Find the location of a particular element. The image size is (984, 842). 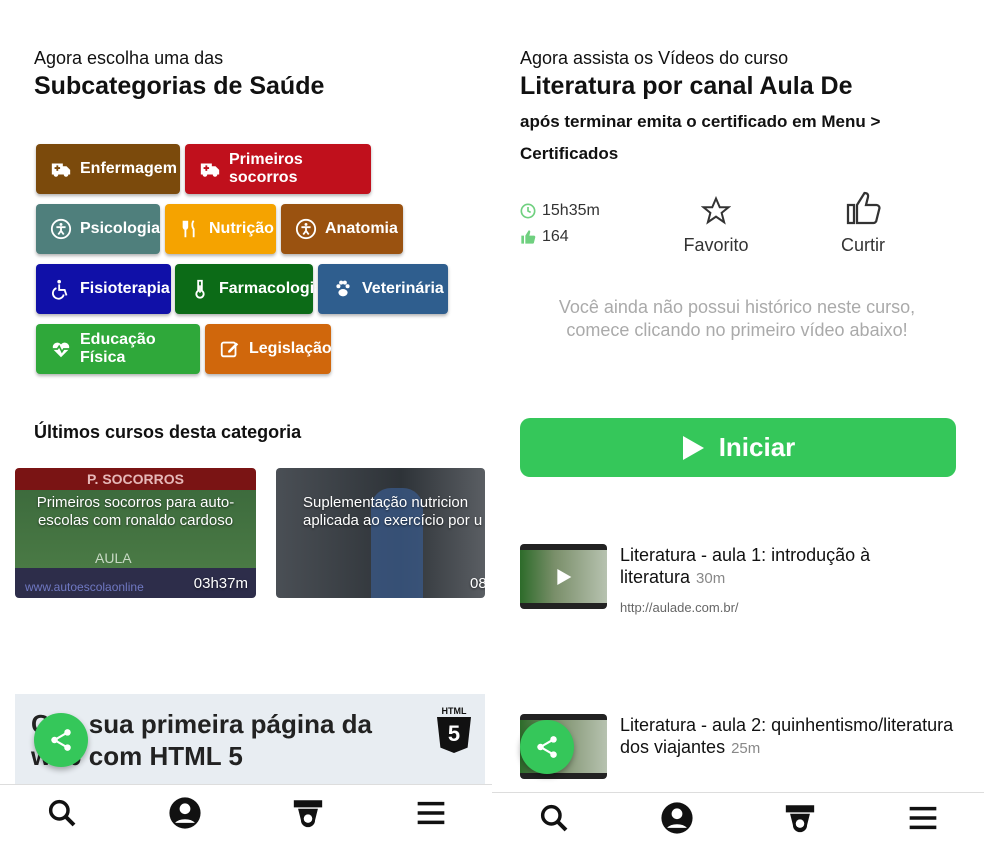

category-farmacologia: Farmacologia is located at coordinates (249, 289).